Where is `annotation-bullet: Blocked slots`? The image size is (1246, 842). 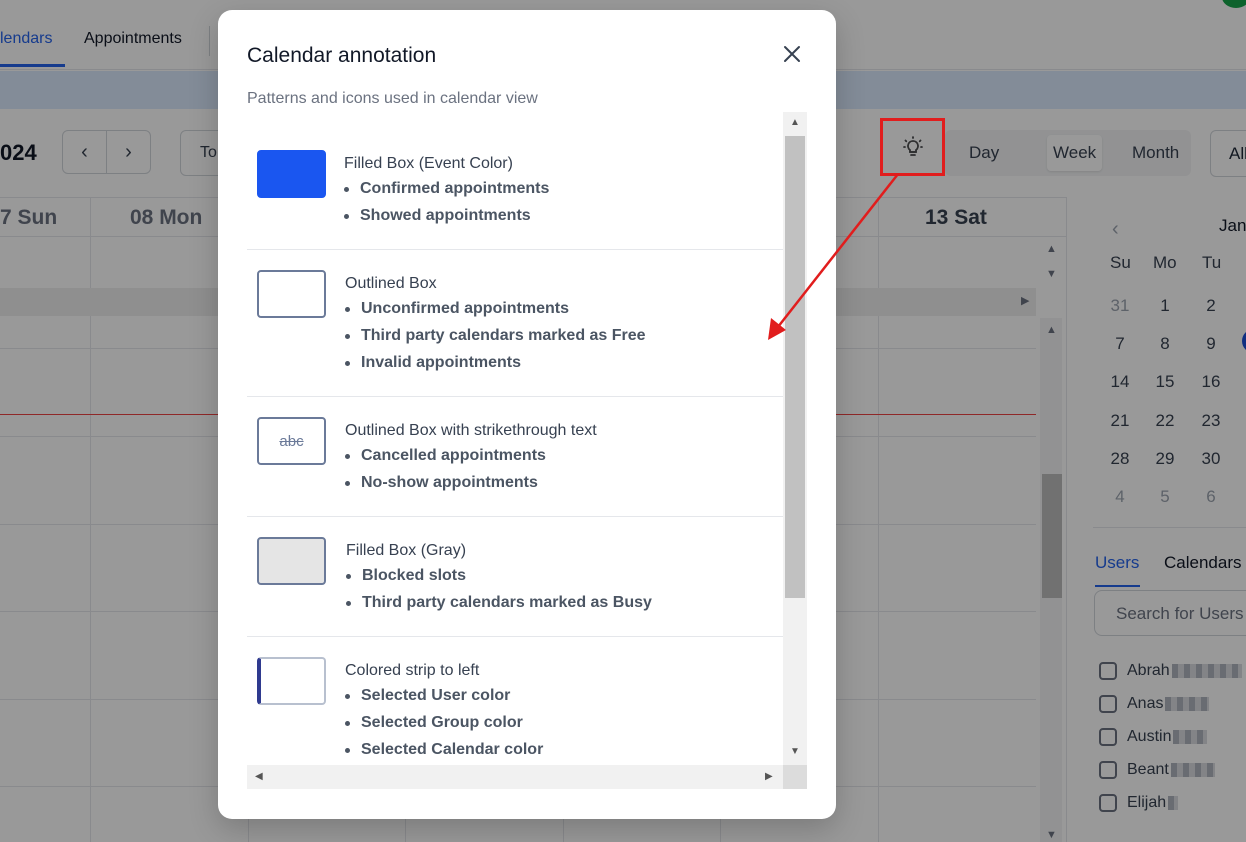 annotation-bullet: Blocked slots is located at coordinates (499, 575).